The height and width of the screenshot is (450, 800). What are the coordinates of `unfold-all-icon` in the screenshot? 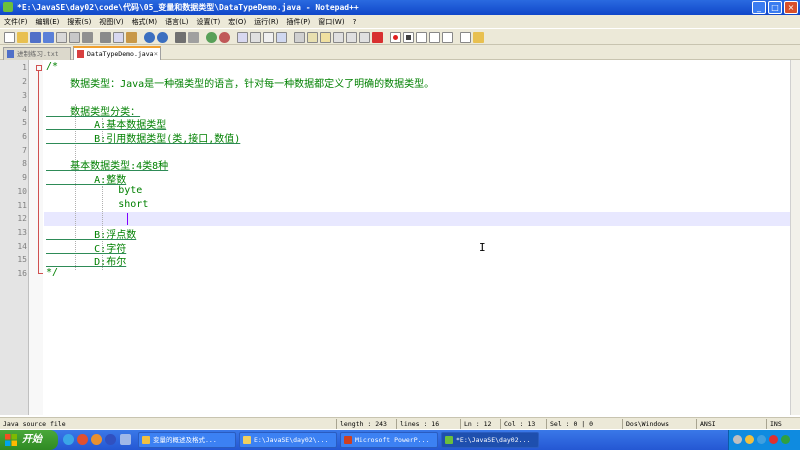 It's located at (312, 37).